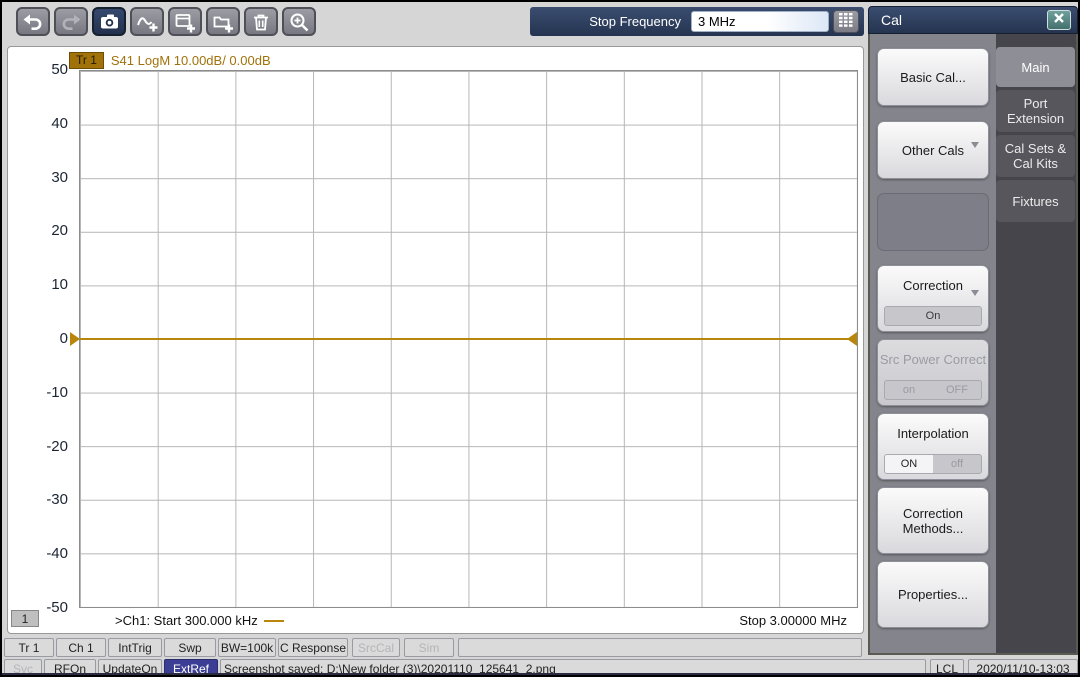  I want to click on sweep-start-label: >Ch1: Start 300.000 kHz, so click(199, 620).